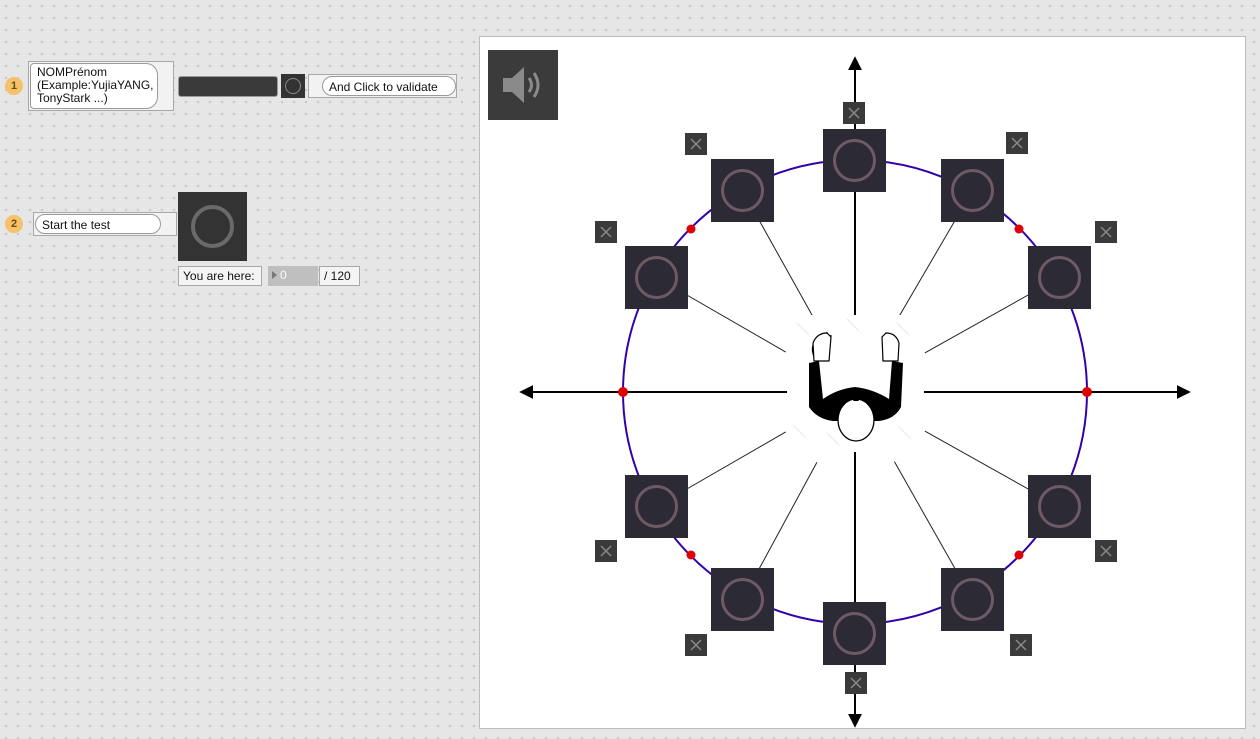 This screenshot has width=1260, height=739. Describe the element at coordinates (1019, 555) in the screenshot. I see `marker-se` at that location.